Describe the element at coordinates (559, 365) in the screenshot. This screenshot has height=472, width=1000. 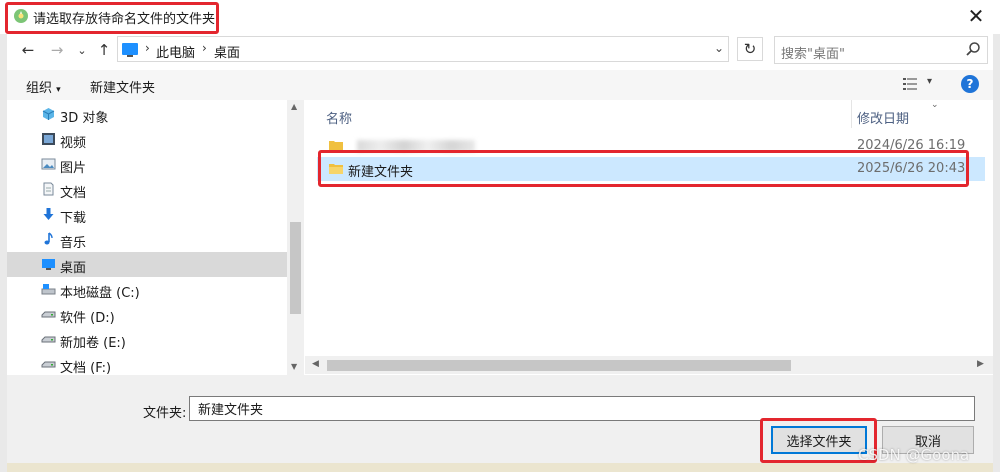
I see `horizontal-scroll-thumb` at that location.